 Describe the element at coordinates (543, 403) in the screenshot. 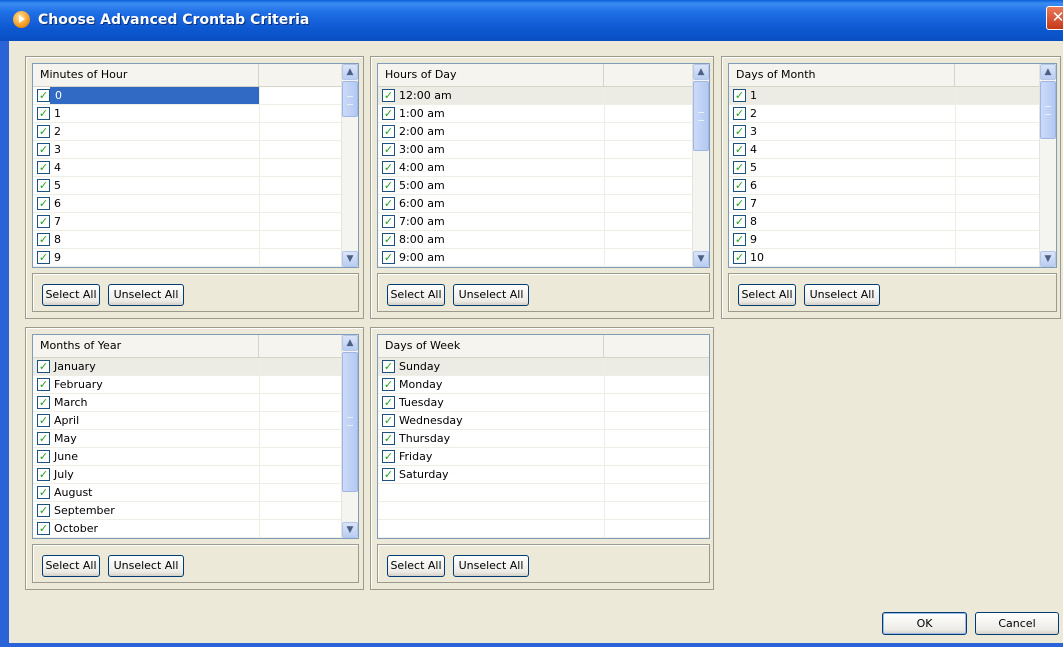

I see `list-item: ✓ Tuesday` at that location.